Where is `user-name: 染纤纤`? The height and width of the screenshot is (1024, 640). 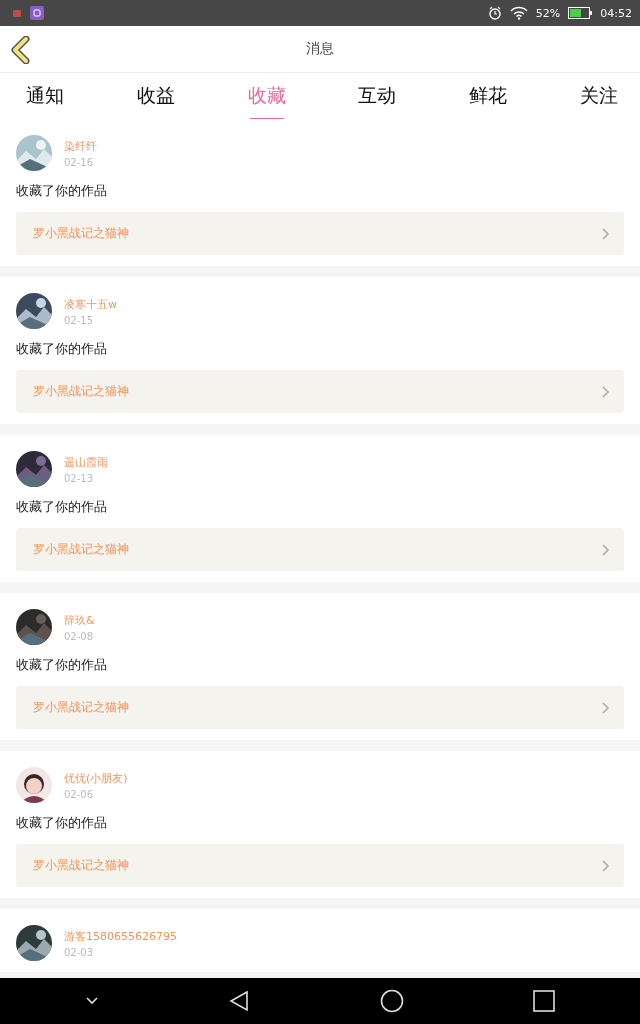
user-name: 染纤纤 is located at coordinates (80, 146).